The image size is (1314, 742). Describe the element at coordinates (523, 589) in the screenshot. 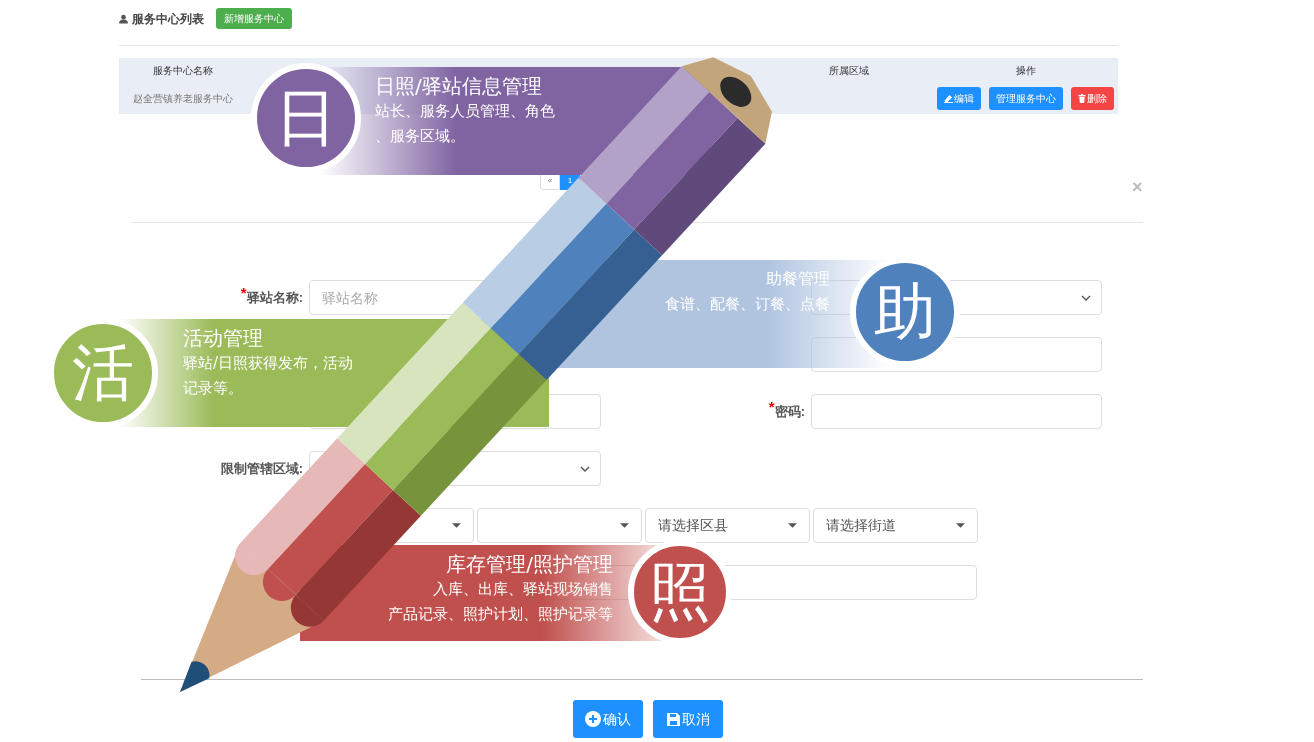

I see `feature-description: 入库、出库、驿站现场销售` at that location.